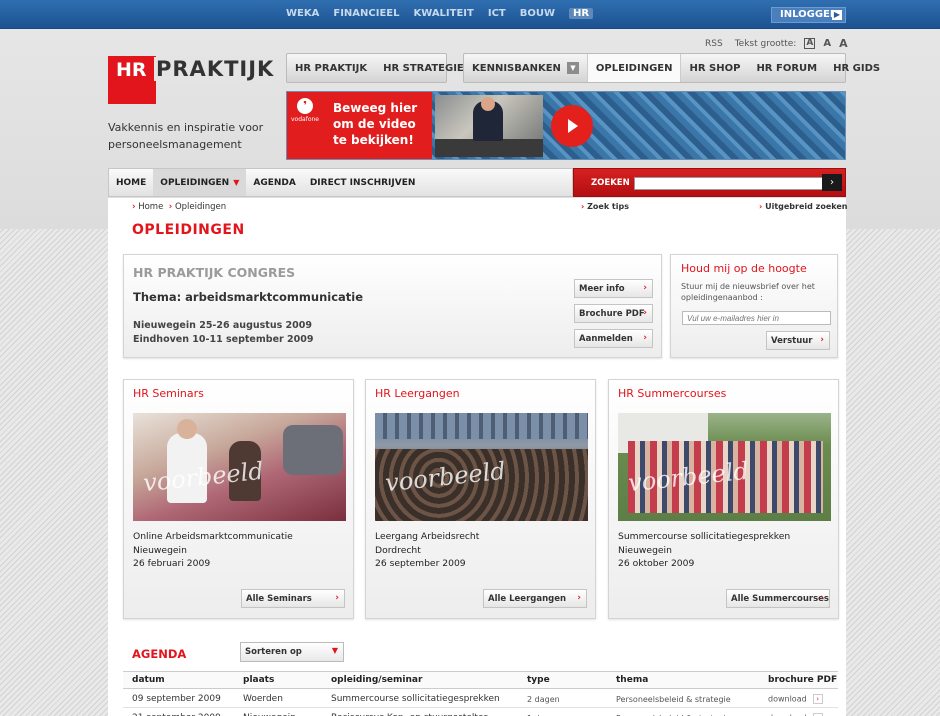 The image size is (940, 716). I want to click on card-title: HR Leergangen, so click(417, 393).